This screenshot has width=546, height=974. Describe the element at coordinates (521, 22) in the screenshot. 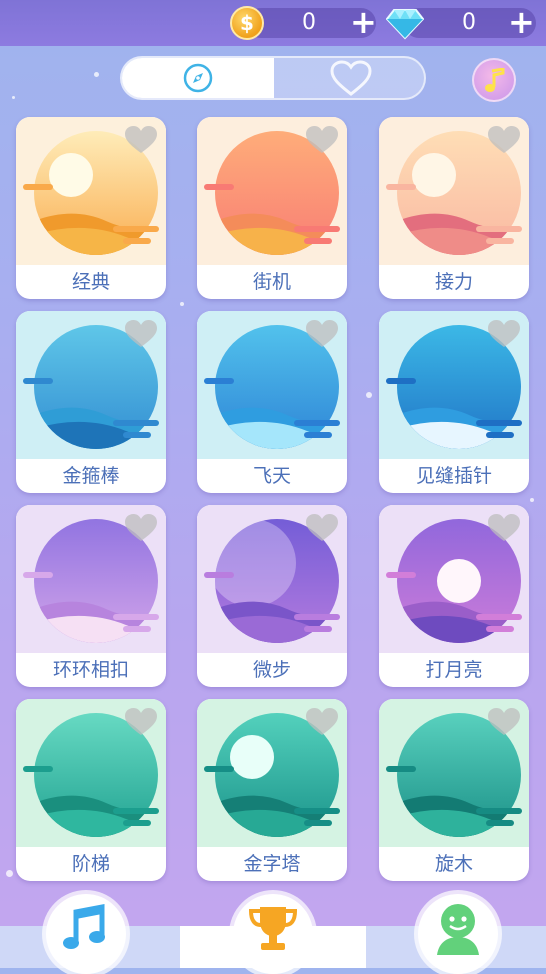

I see `add-gems-button: +` at that location.